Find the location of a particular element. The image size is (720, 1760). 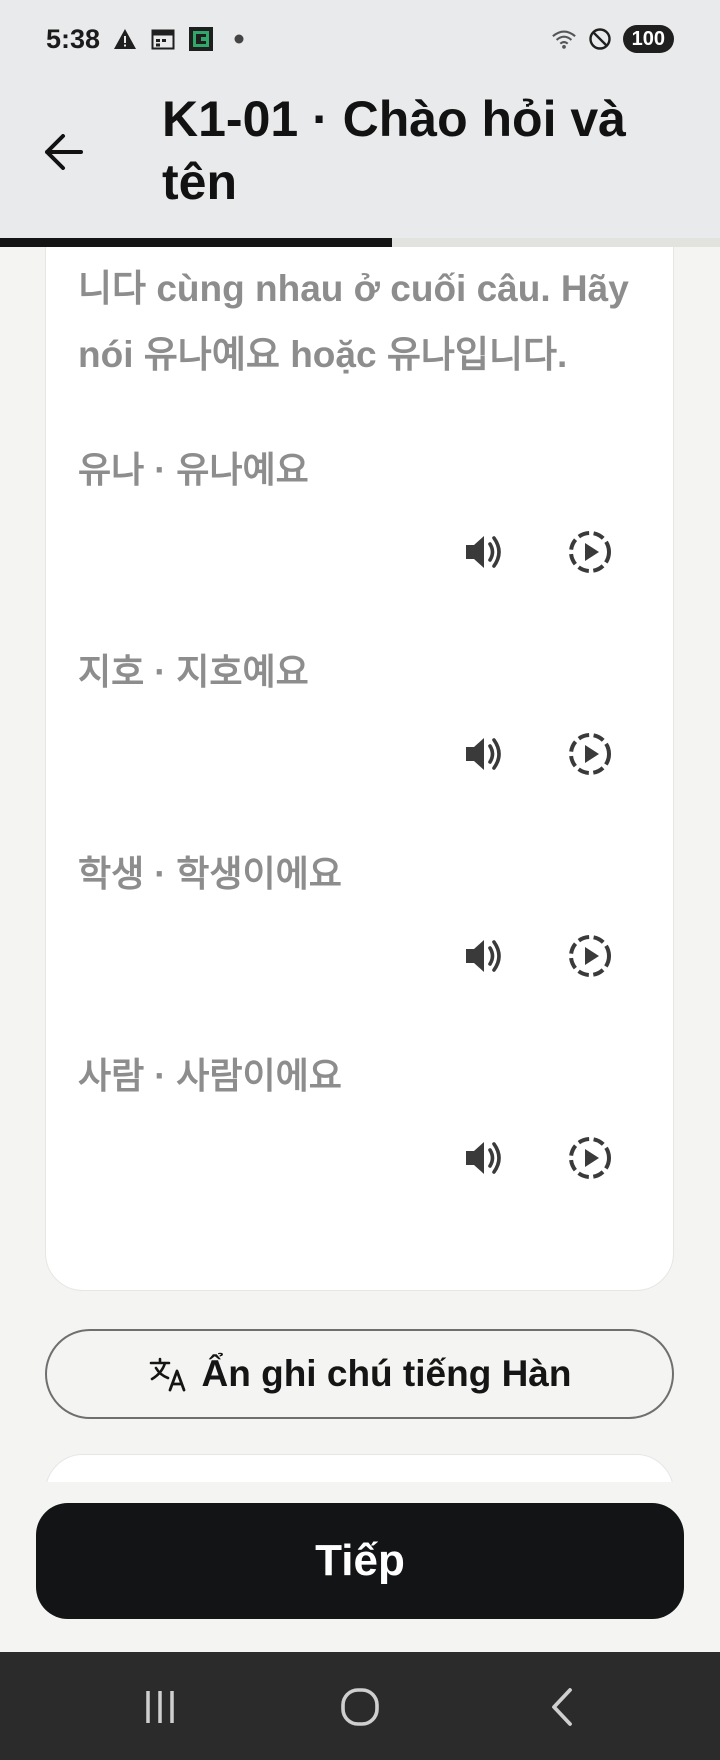

vocab-item: 지호 · 지호예요 is located at coordinates (360, 751).